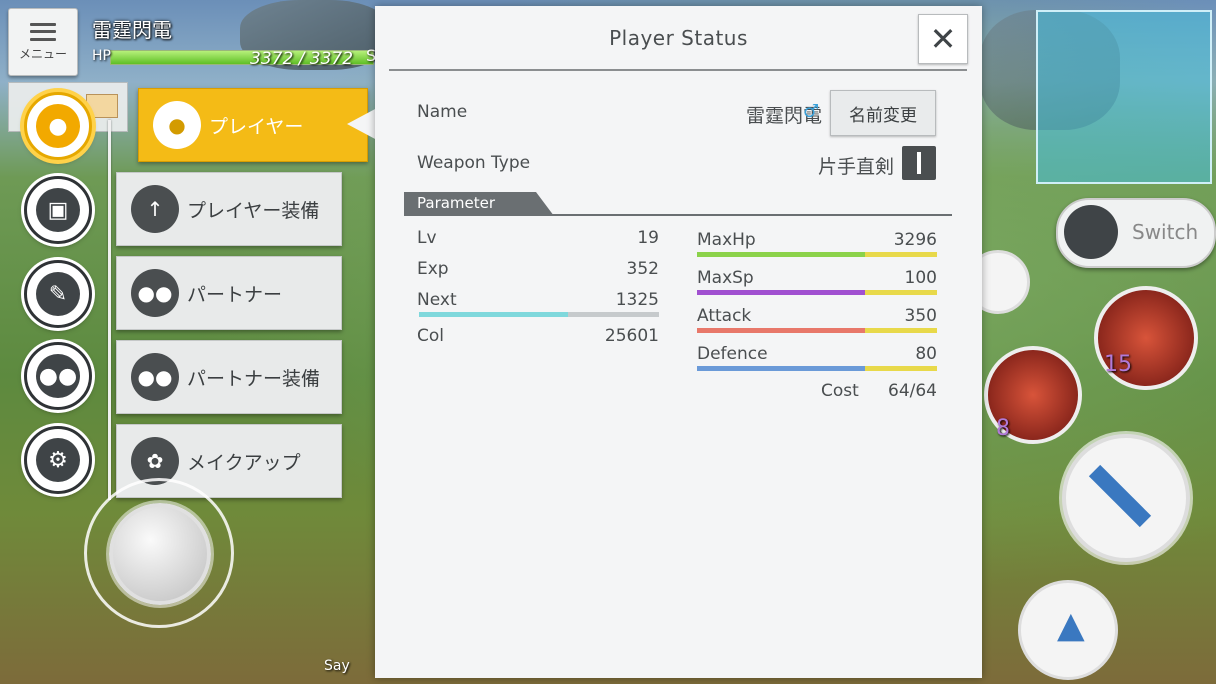 This screenshot has height=684, width=1216. I want to click on gear-icon: ⚙, so click(58, 460).